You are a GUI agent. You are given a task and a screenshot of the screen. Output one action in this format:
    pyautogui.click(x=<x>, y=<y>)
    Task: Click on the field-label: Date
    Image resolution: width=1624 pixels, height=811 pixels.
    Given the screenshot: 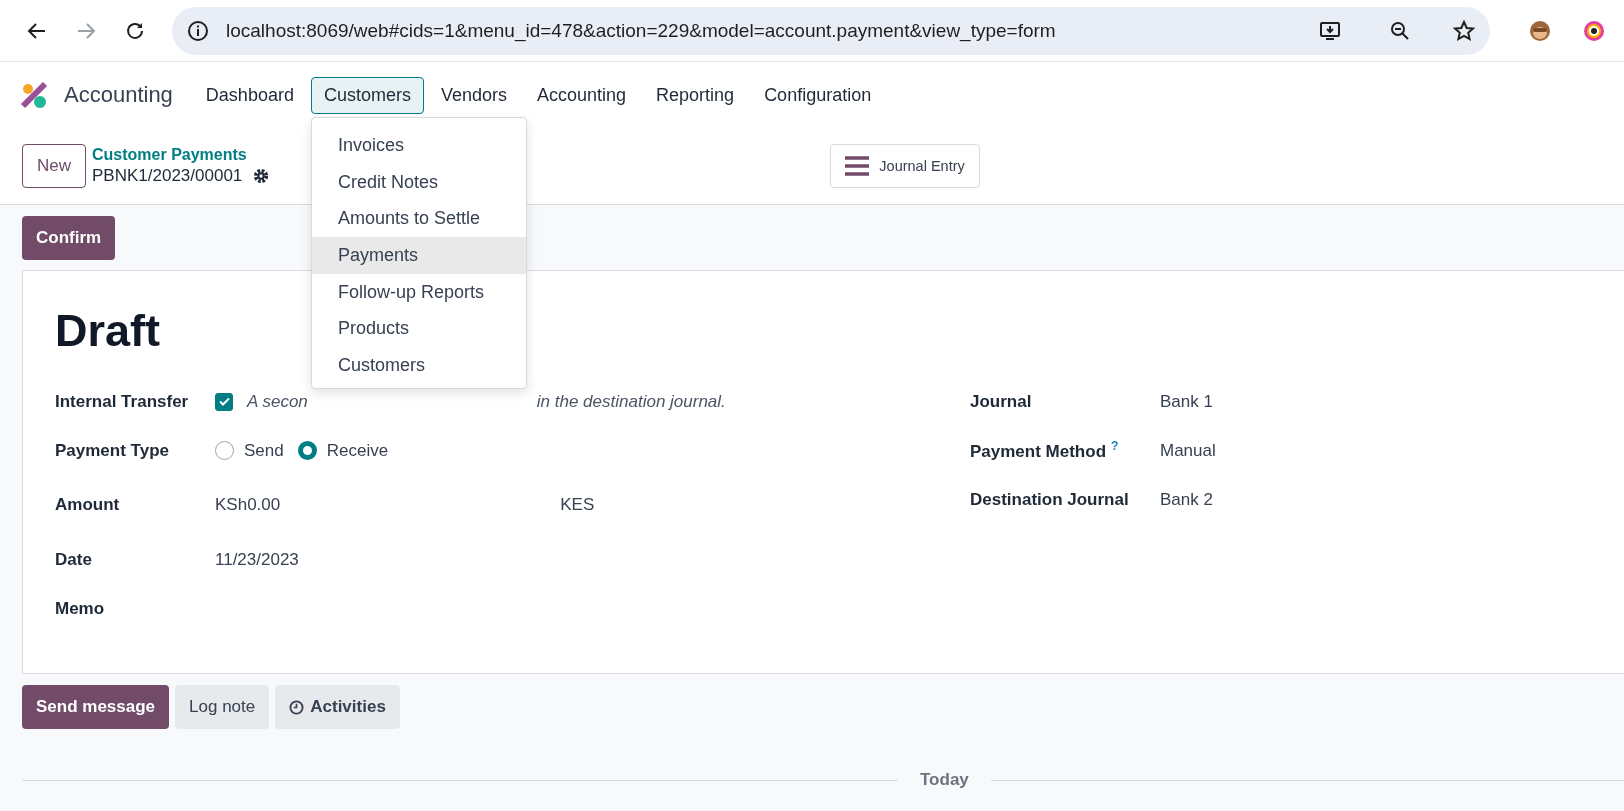 What is the action you would take?
    pyautogui.click(x=74, y=559)
    